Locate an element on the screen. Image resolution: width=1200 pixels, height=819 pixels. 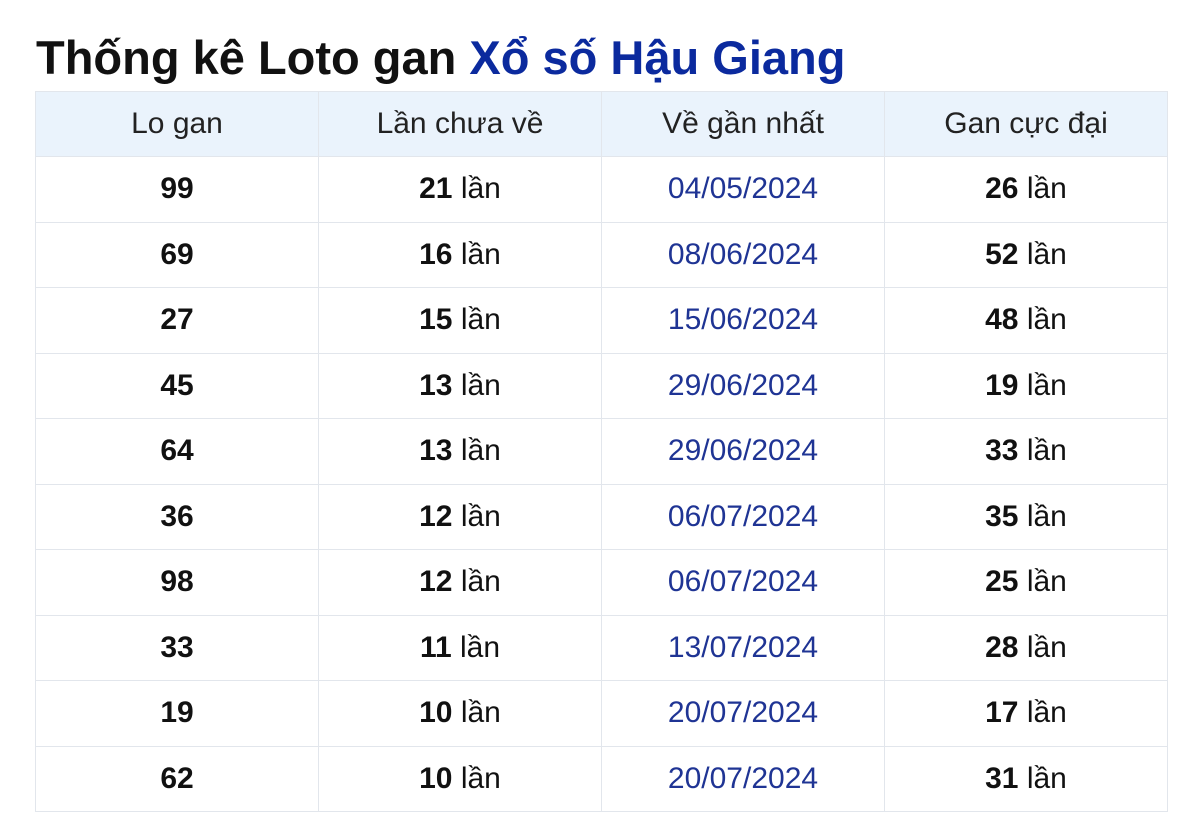
max-gan-count: 31 is located at coordinates (1002, 778).